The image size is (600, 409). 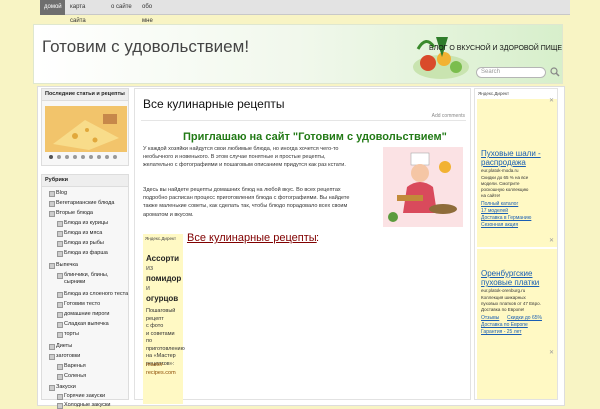 What do you see at coordinates (155, 326) in the screenshot?
I see `ad-text-line: с фото` at bounding box center [155, 326].